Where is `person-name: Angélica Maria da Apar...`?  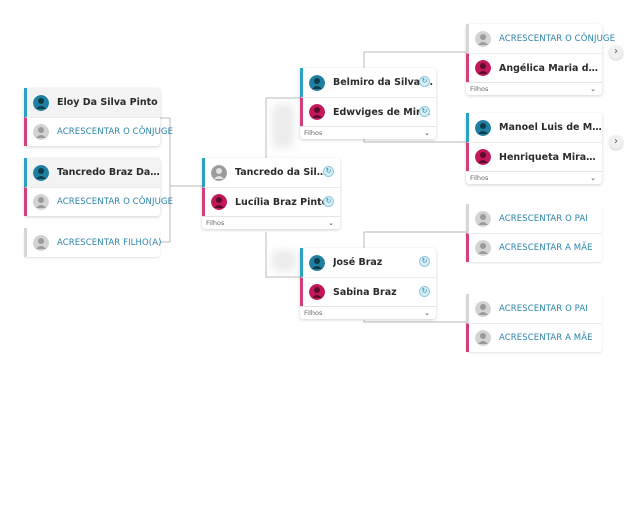 person-name: Angélica Maria da Apar... is located at coordinates (550, 68).